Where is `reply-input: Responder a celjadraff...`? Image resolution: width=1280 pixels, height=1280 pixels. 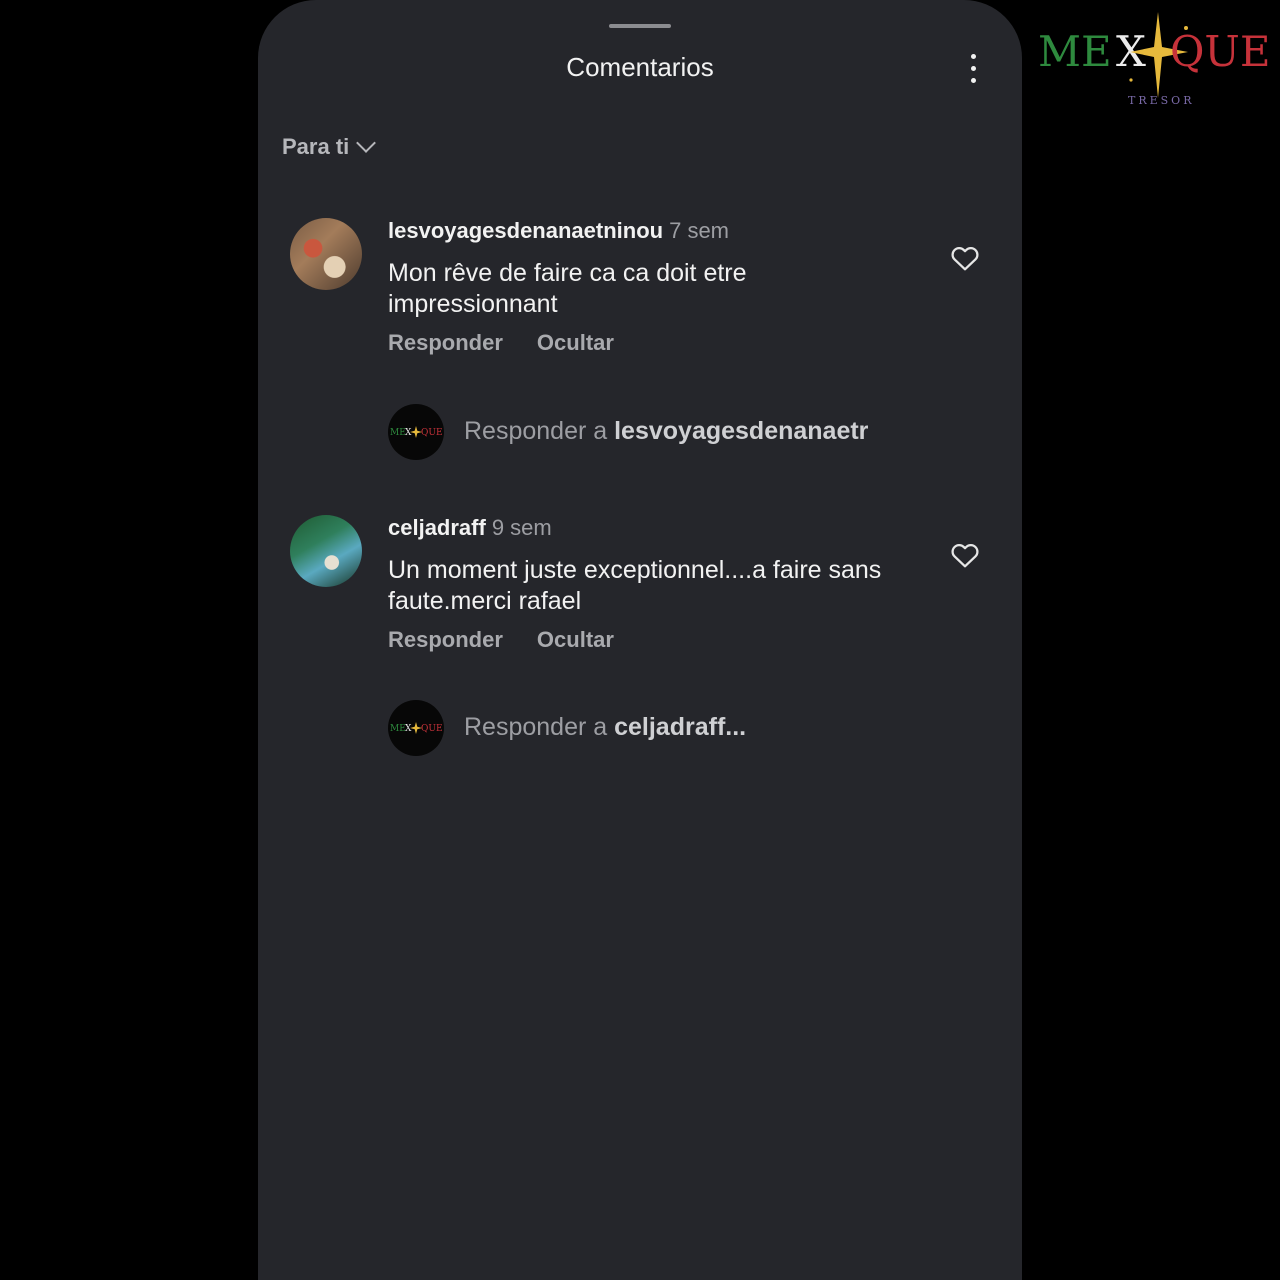 reply-input: Responder a celjadraff... is located at coordinates (689, 727).